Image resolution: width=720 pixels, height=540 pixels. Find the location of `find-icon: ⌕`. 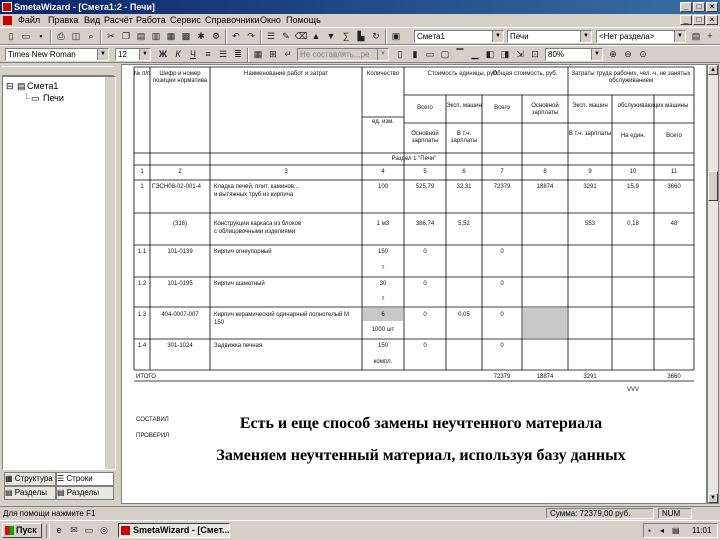

find-icon: ⌕ is located at coordinates (91, 36).